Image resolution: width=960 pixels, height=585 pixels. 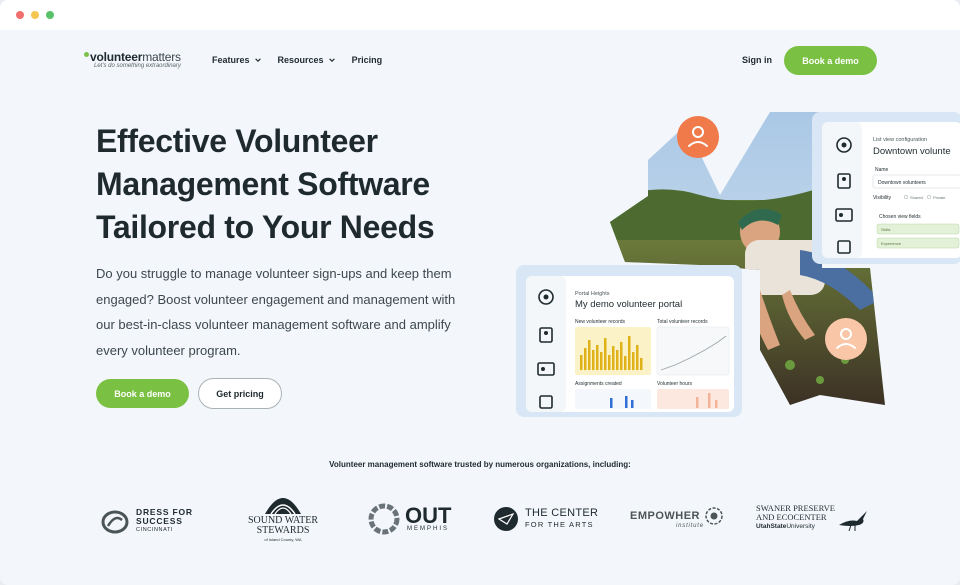 I want to click on widget-label-total-records: Total volunteer records, so click(x=682, y=322).